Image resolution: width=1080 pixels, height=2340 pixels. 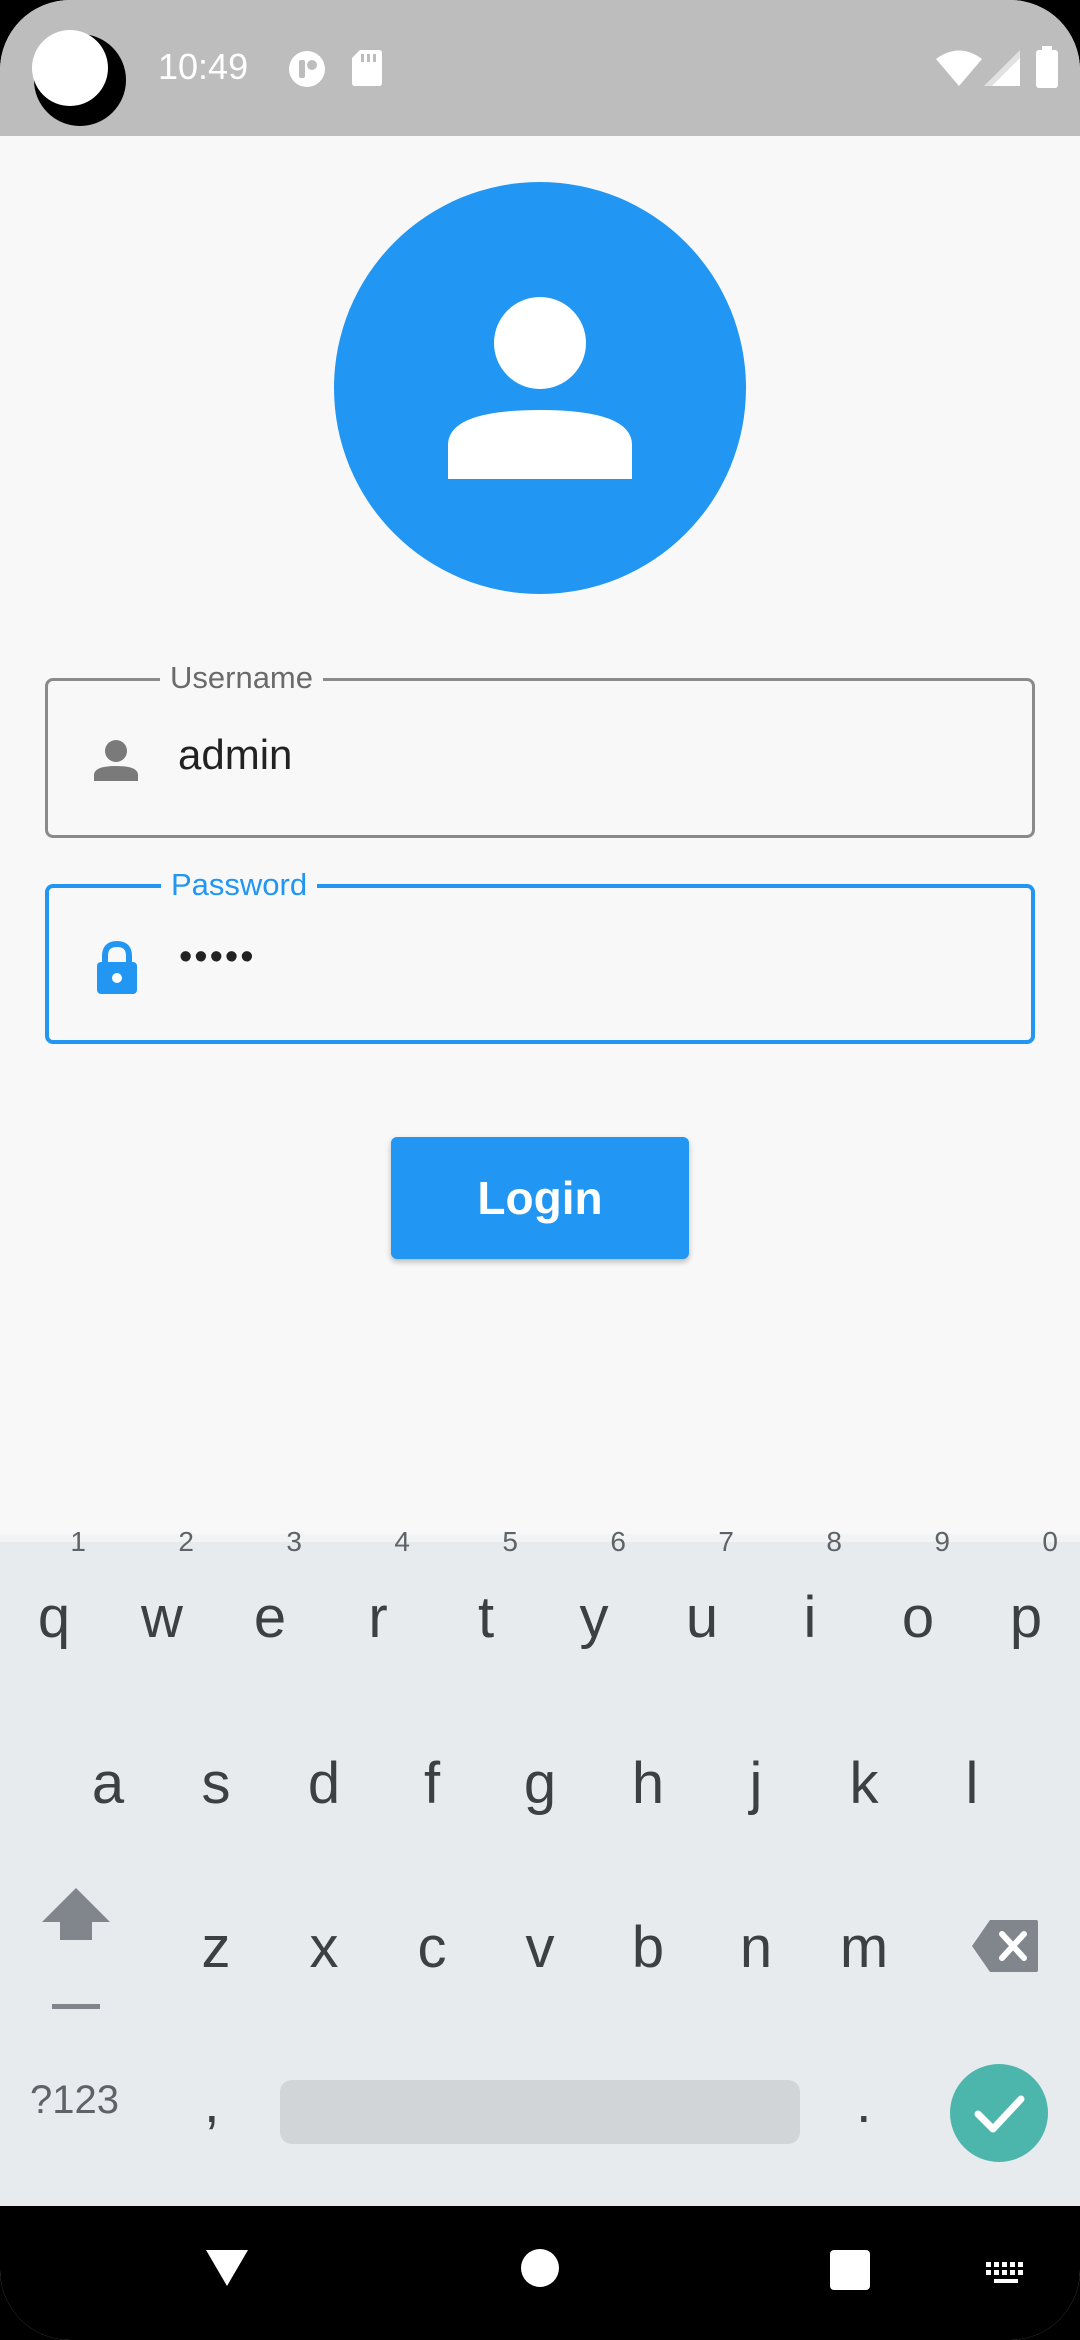 I want to click on key-hint: 7, so click(x=726, y=1541).